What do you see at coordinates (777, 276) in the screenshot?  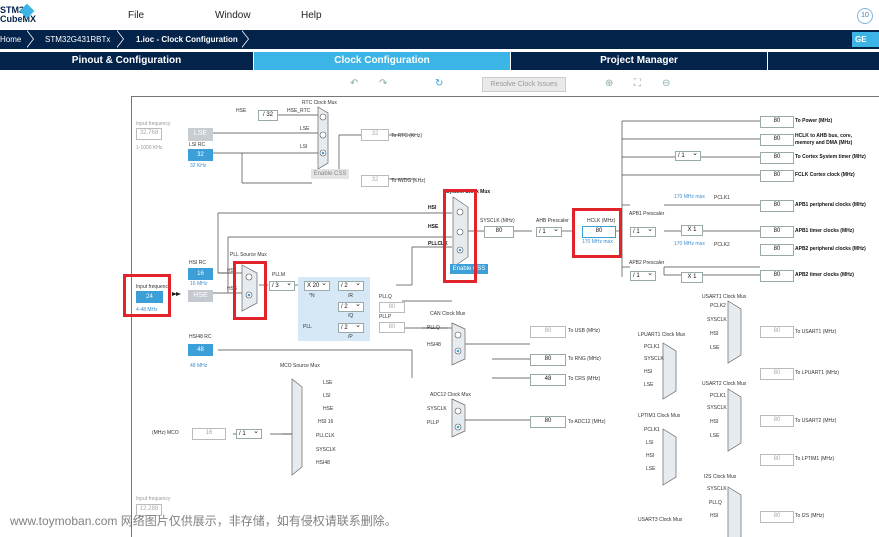 I see `apb2-timer-field: 80` at bounding box center [777, 276].